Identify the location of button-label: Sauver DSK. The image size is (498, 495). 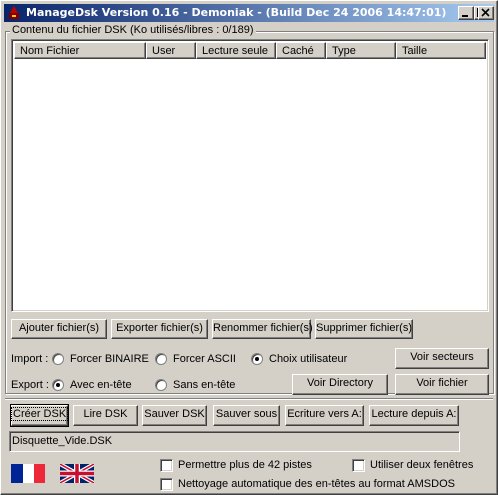
(174, 414).